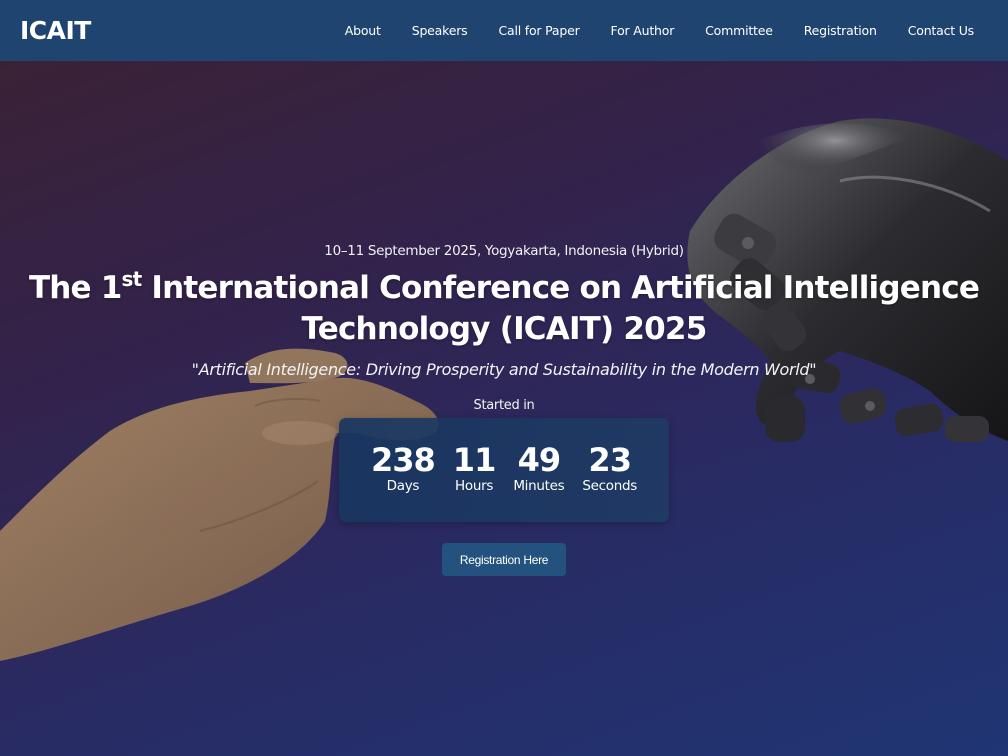 Image resolution: width=1008 pixels, height=756 pixels. What do you see at coordinates (609, 486) in the screenshot?
I see `countdown-seconds-label: Seconds` at bounding box center [609, 486].